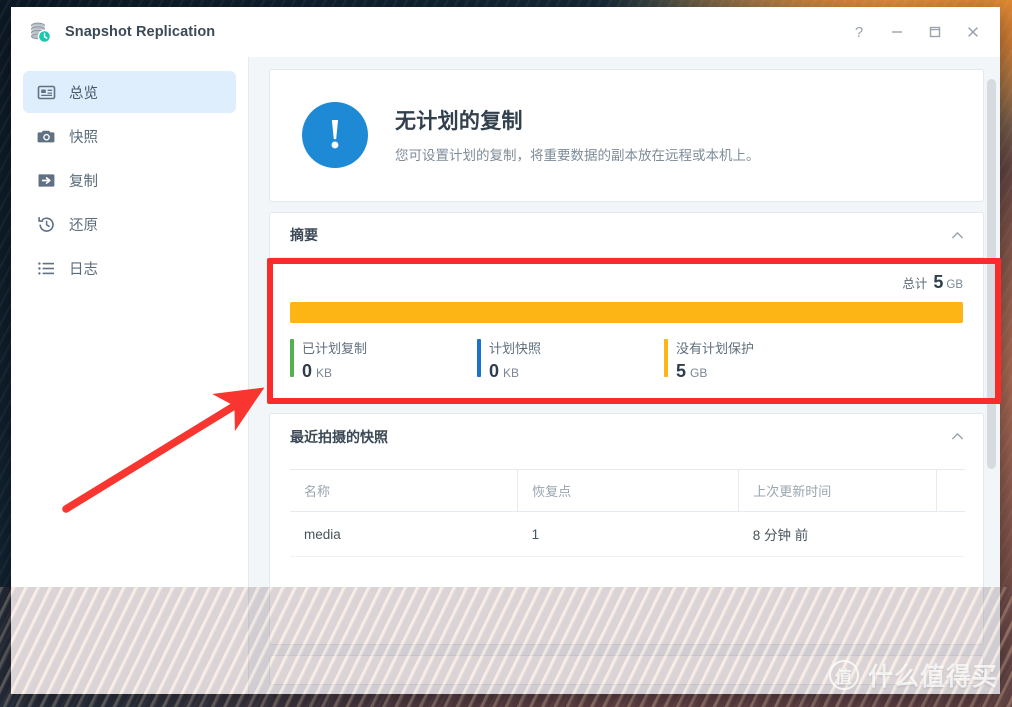  What do you see at coordinates (46, 224) in the screenshot?
I see `restore-clock-icon` at bounding box center [46, 224].